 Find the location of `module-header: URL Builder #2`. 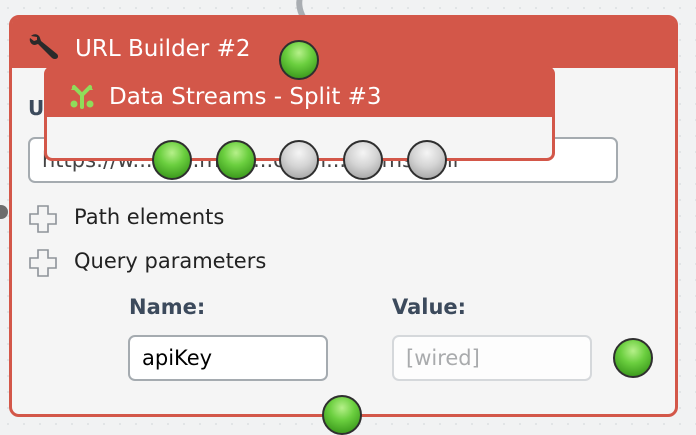

module-header: URL Builder #2 is located at coordinates (343, 43).